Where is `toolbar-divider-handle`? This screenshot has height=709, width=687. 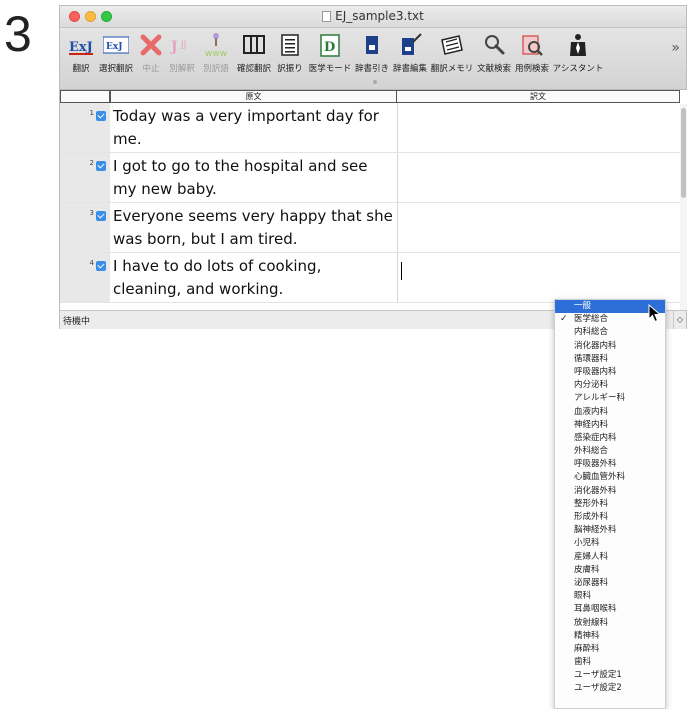 toolbar-divider-handle is located at coordinates (375, 82).